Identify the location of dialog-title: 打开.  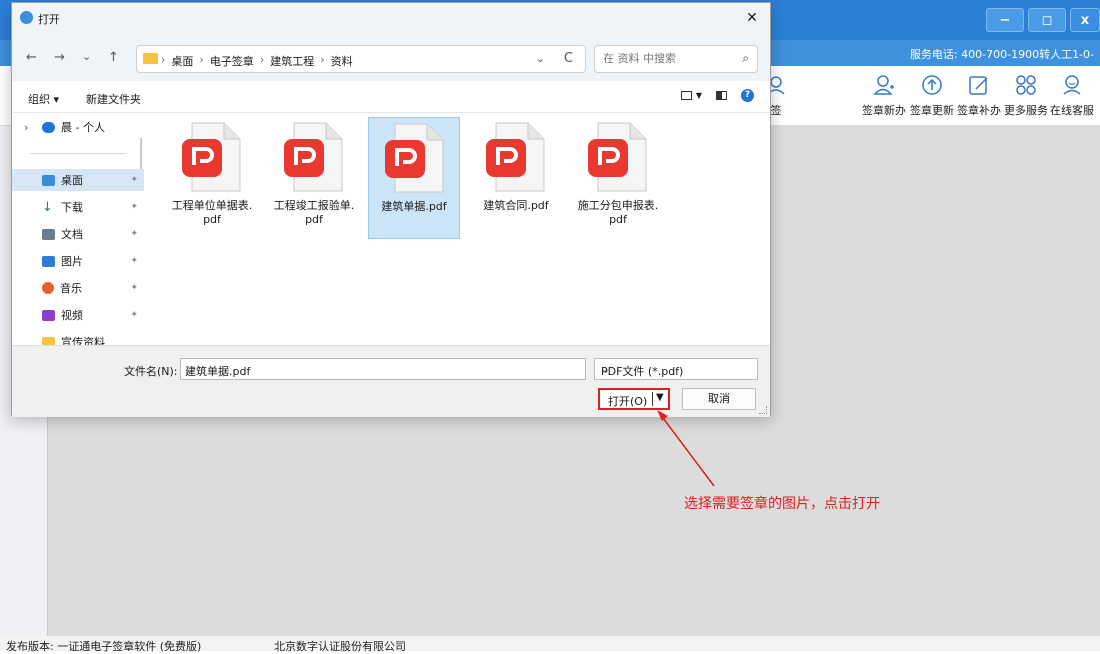
(49, 19).